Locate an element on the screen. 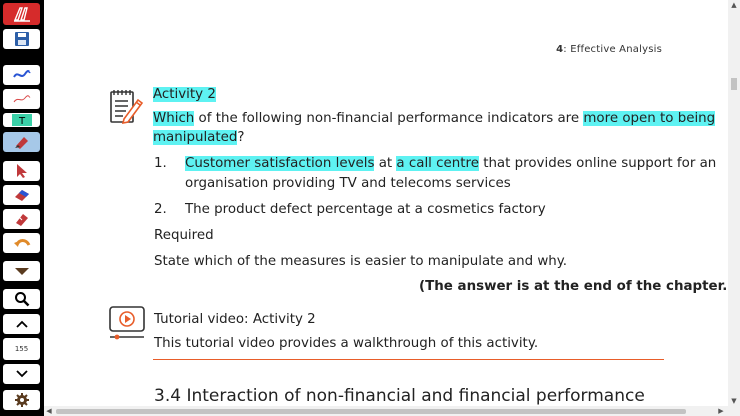 Image resolution: width=740 pixels, height=416 pixels. save-button is located at coordinates (21, 39).